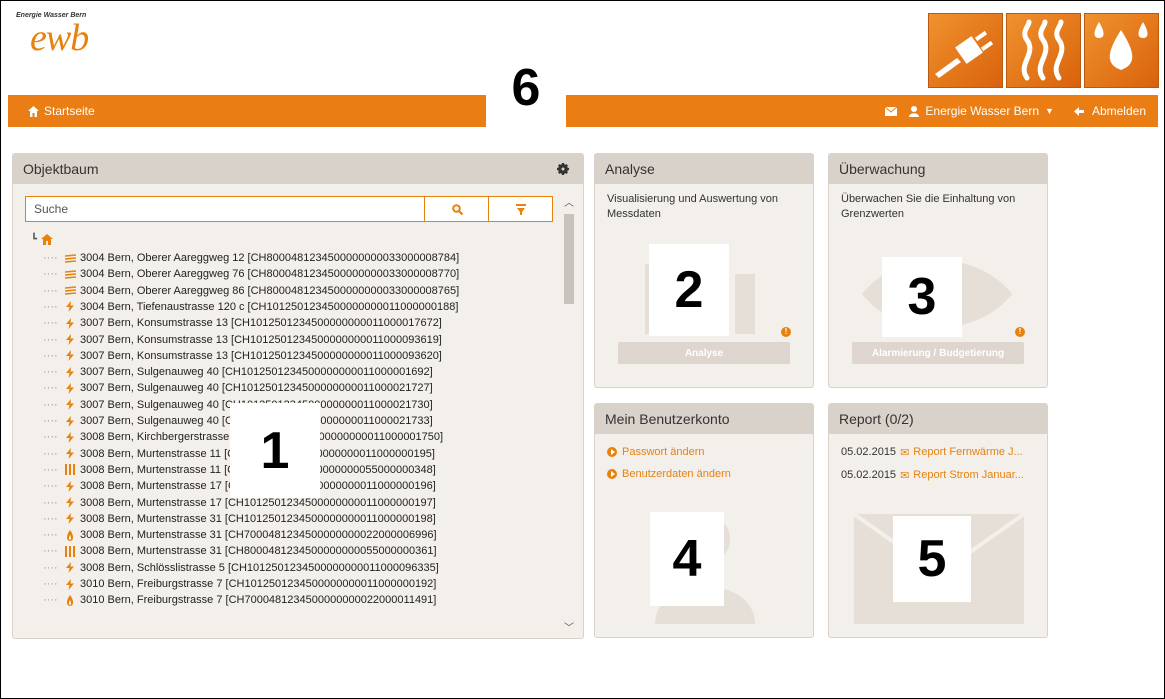  What do you see at coordinates (456, 209) in the screenshot?
I see `search-button` at bounding box center [456, 209].